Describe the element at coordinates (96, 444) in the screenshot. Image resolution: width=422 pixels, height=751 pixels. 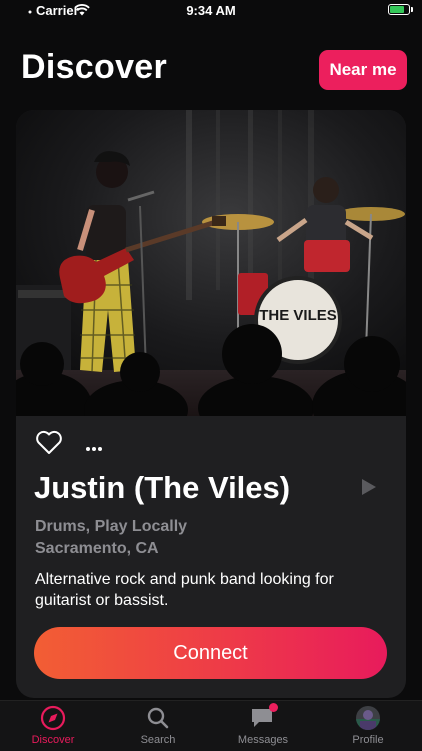
I see `more-options-icon` at that location.